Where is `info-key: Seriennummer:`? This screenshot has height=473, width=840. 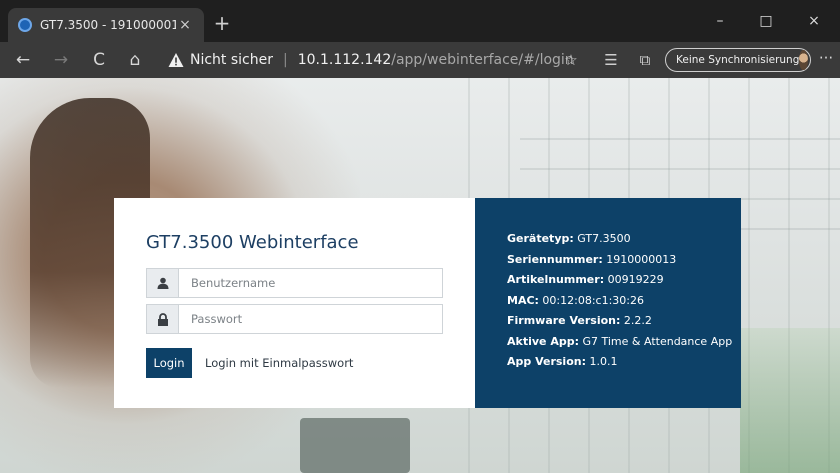
info-key: Seriennummer: is located at coordinates (555, 259).